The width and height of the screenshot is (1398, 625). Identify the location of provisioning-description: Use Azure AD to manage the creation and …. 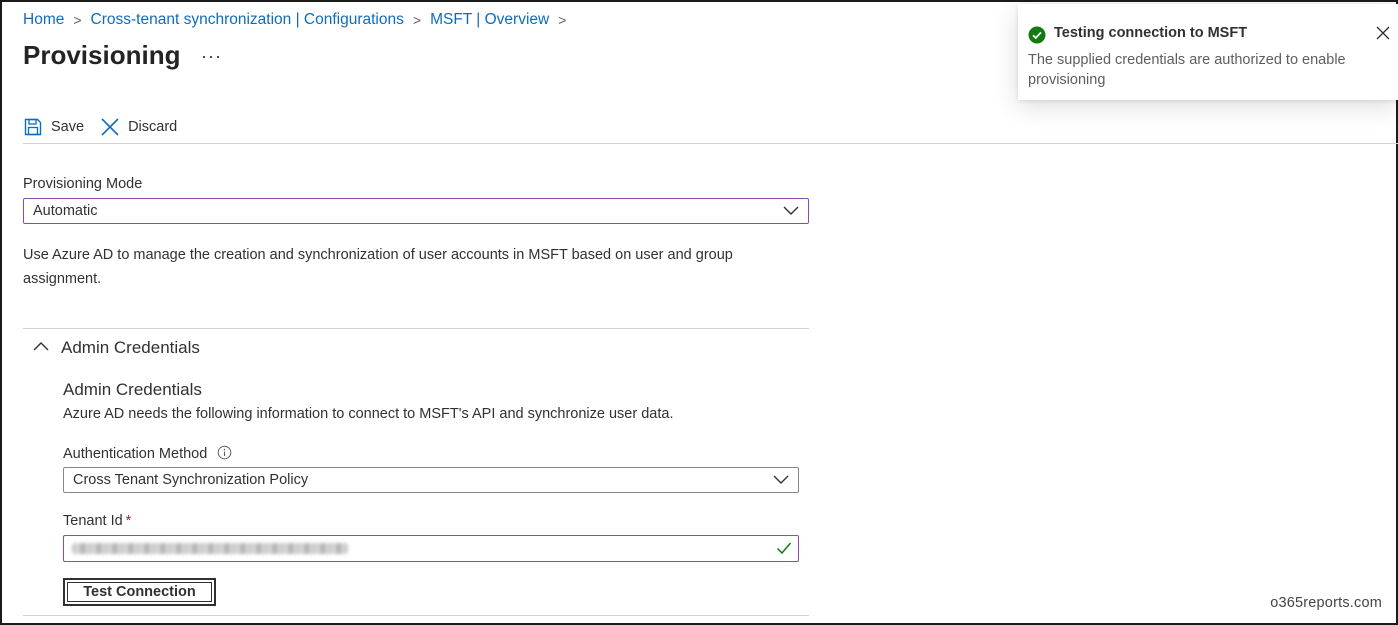
(378, 267).